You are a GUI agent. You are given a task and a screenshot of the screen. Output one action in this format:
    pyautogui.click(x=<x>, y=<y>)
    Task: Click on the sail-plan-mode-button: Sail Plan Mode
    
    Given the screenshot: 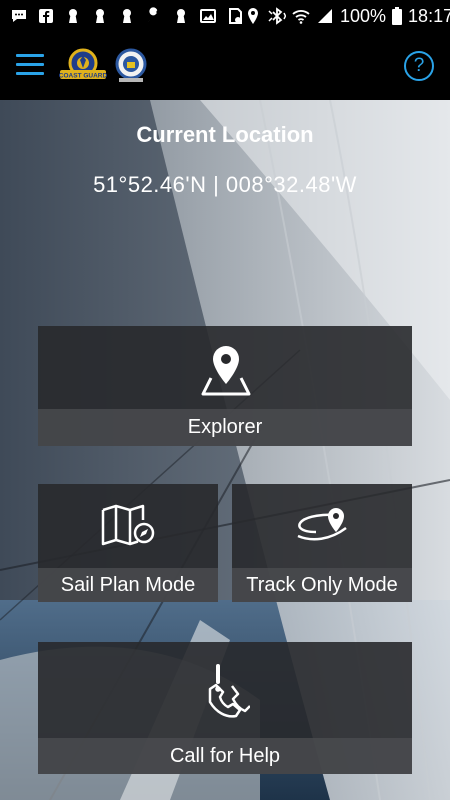 What is the action you would take?
    pyautogui.click(x=128, y=543)
    